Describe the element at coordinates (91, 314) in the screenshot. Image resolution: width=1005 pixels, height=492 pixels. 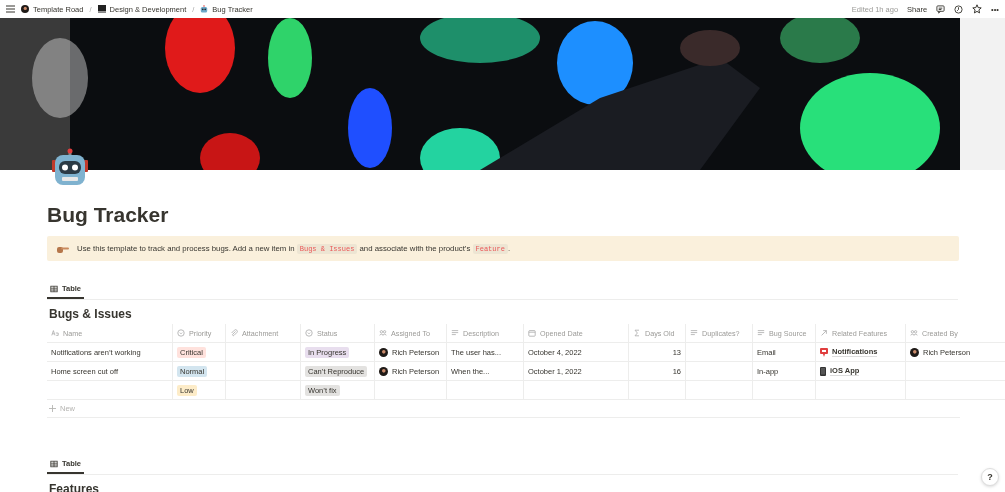
I see `database-title: Bugs & Issues` at that location.